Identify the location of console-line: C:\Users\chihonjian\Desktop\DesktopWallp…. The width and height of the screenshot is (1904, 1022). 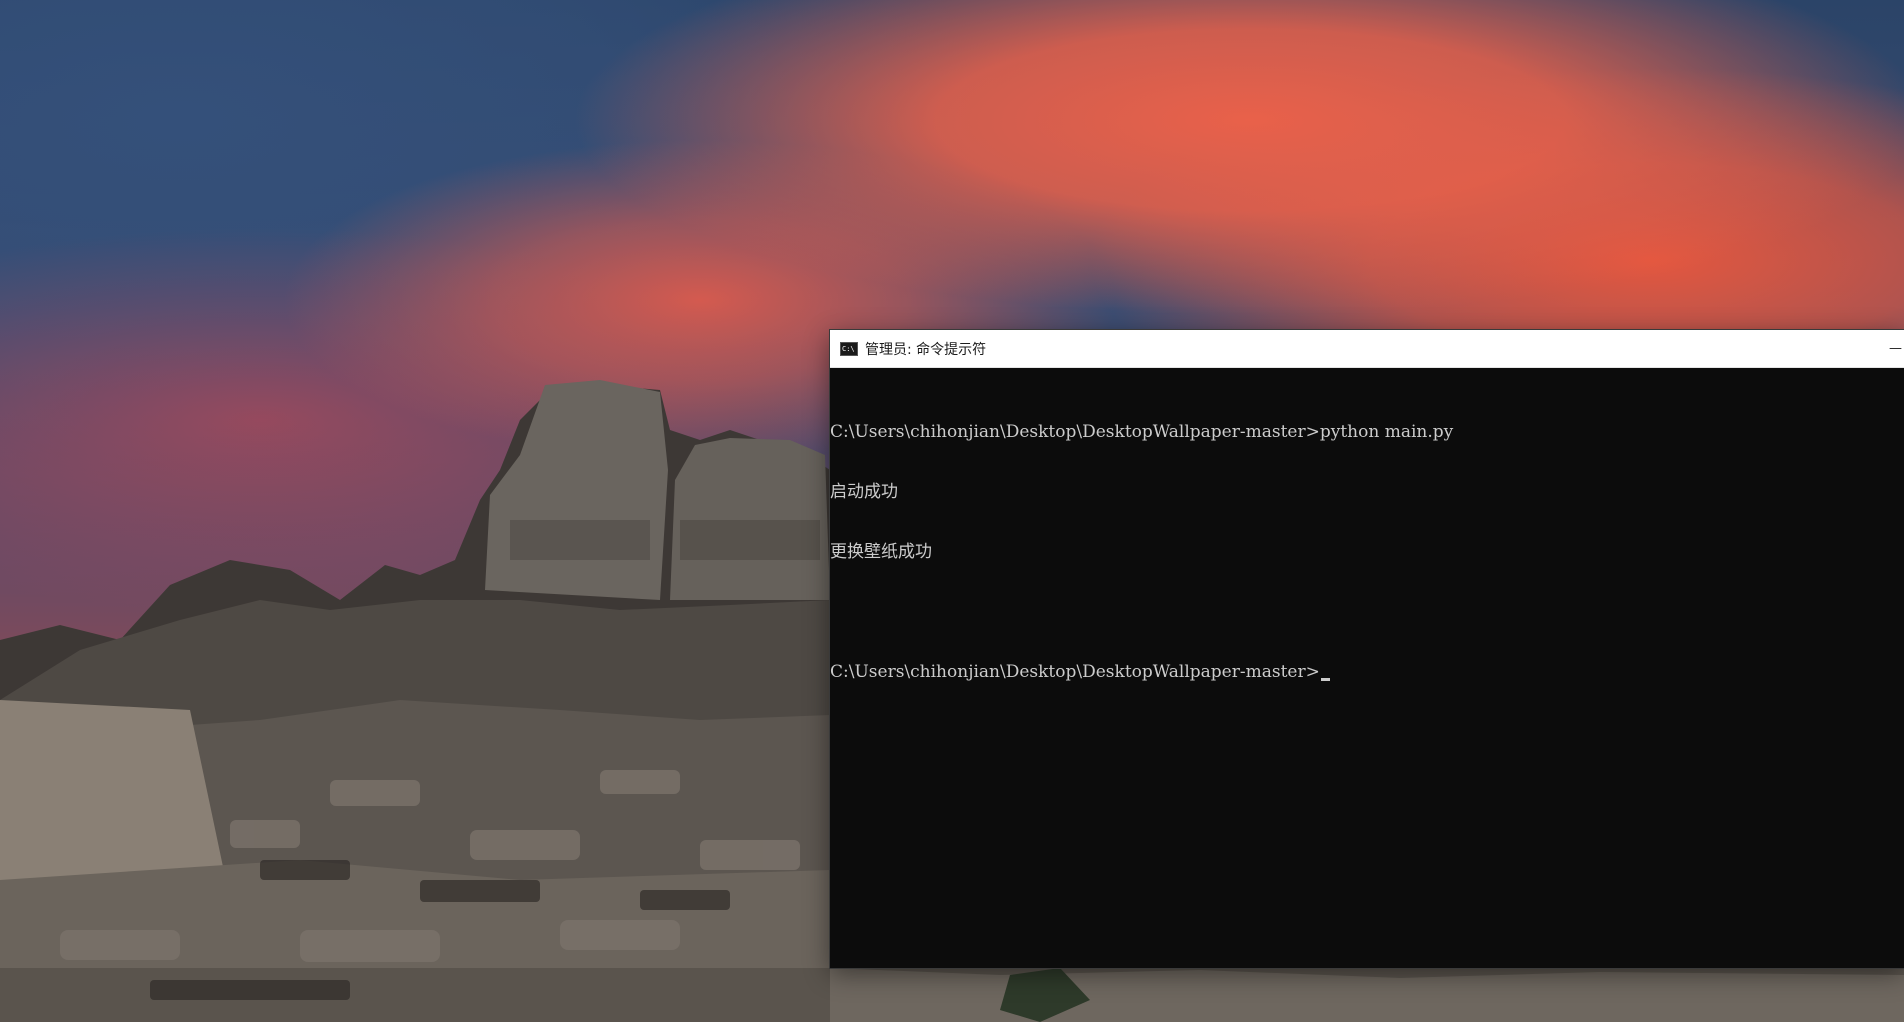
(1142, 432).